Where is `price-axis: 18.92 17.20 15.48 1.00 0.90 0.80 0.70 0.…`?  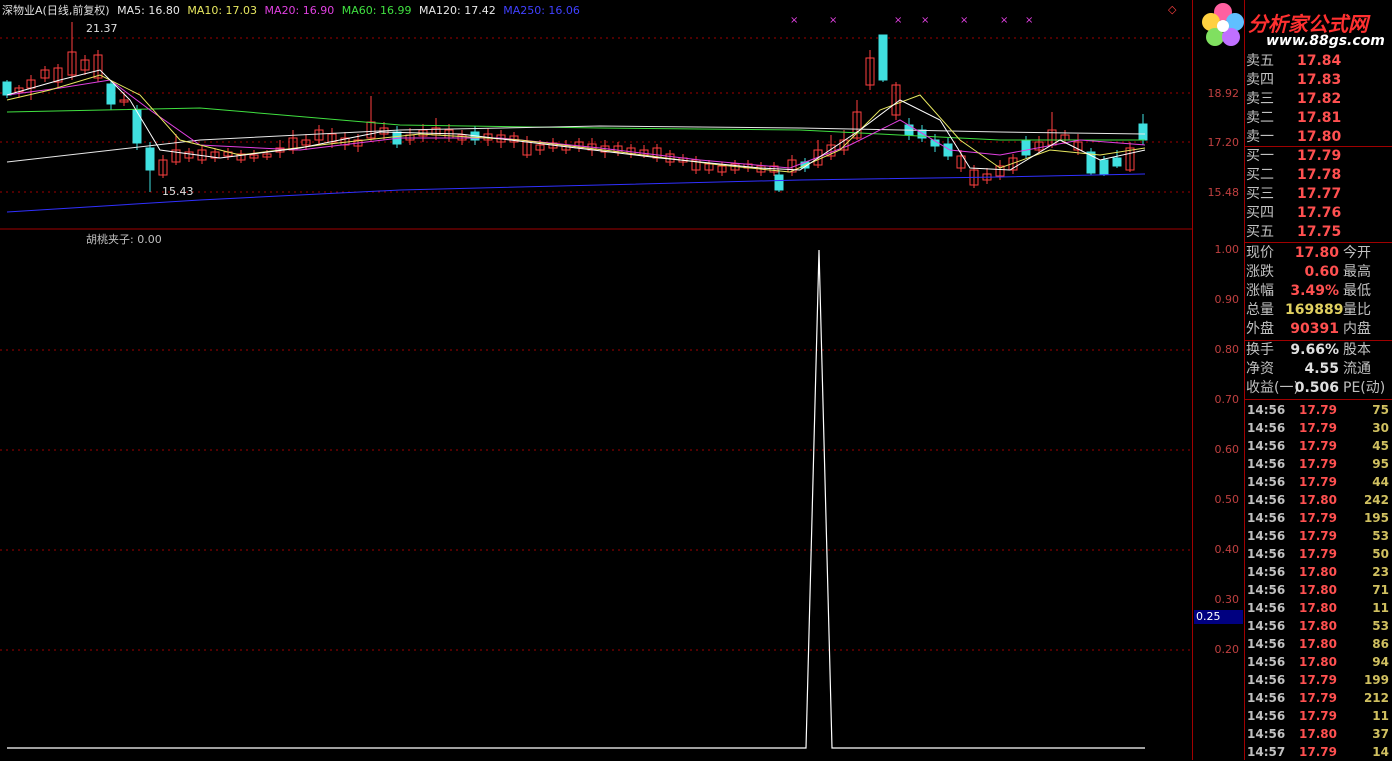
price-axis: 18.92 17.20 15.48 1.00 0.90 0.80 0.70 0.… is located at coordinates (1218, 380).